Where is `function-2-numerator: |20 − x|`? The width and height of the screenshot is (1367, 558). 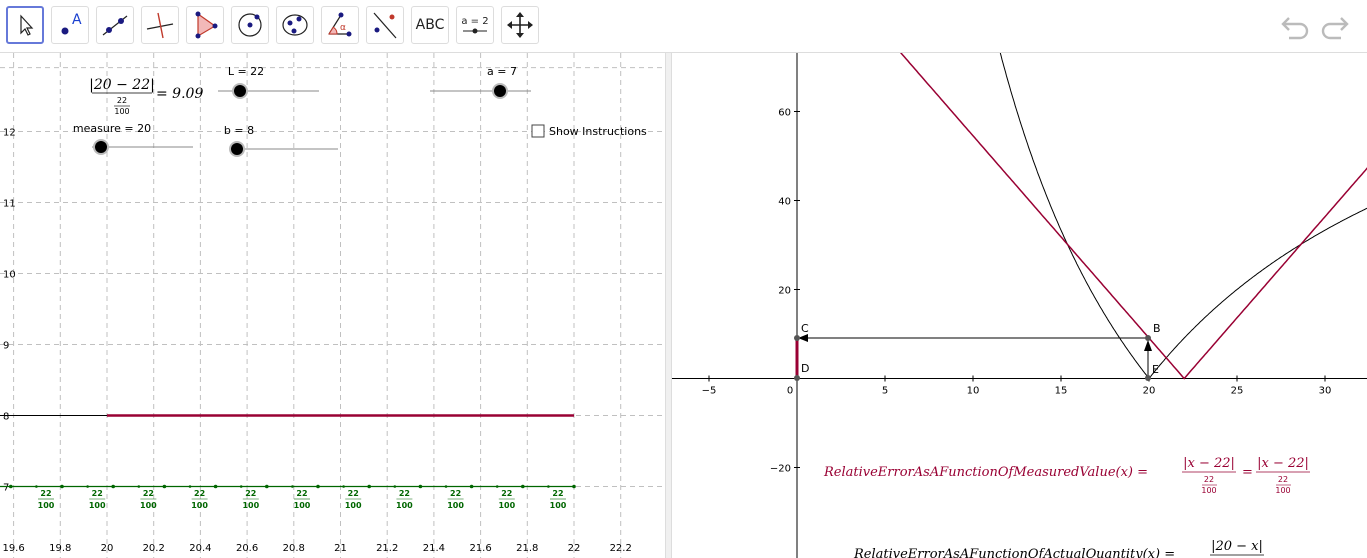
function-2-numerator: |20 − x| is located at coordinates (1237, 546).